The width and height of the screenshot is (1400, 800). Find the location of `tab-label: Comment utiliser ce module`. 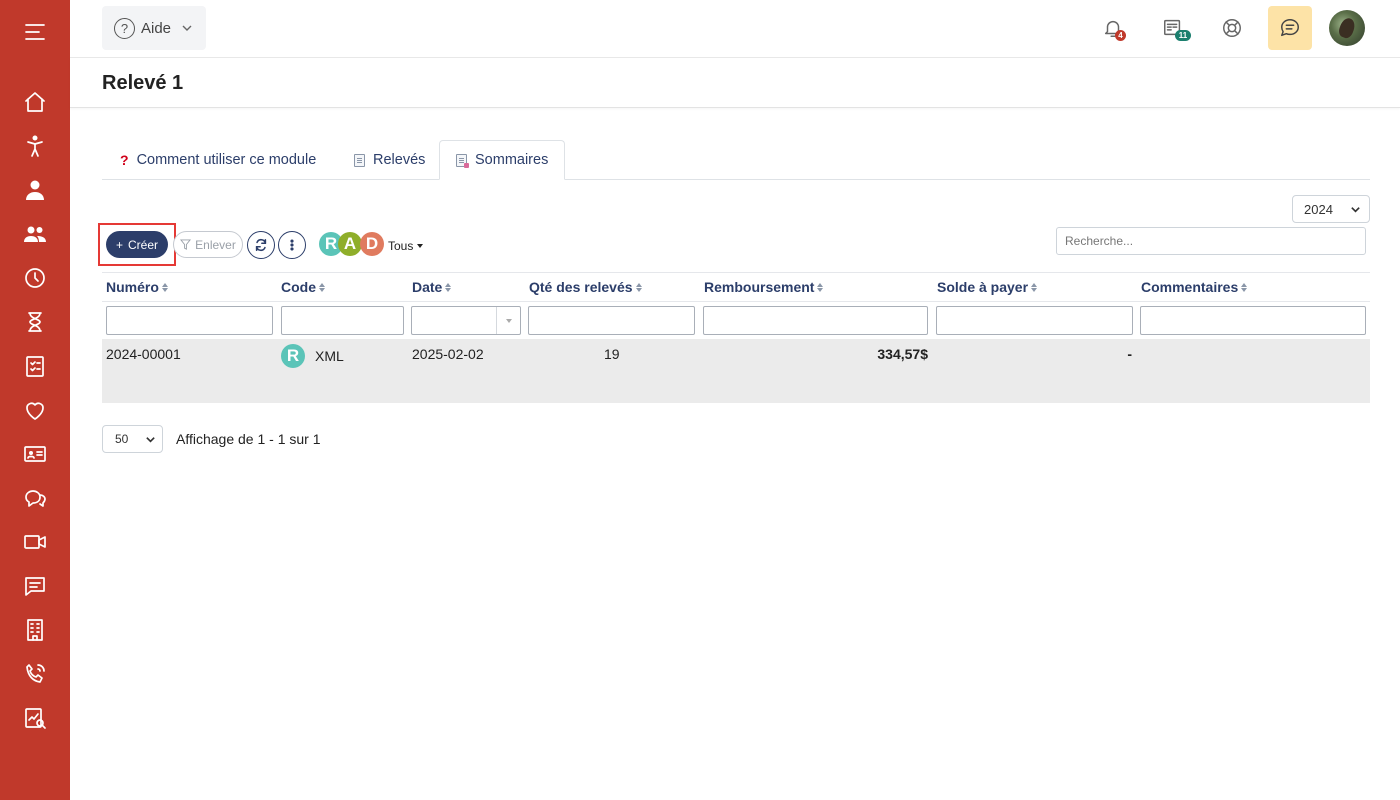

tab-label: Comment utiliser ce module is located at coordinates (226, 160).